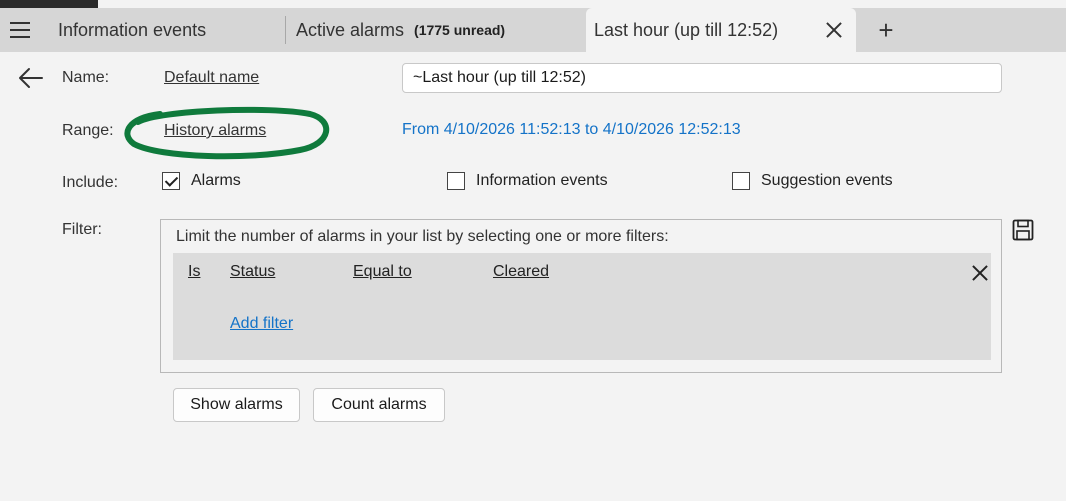  I want to click on tab-label: Last hour (up till 12:52), so click(686, 29).